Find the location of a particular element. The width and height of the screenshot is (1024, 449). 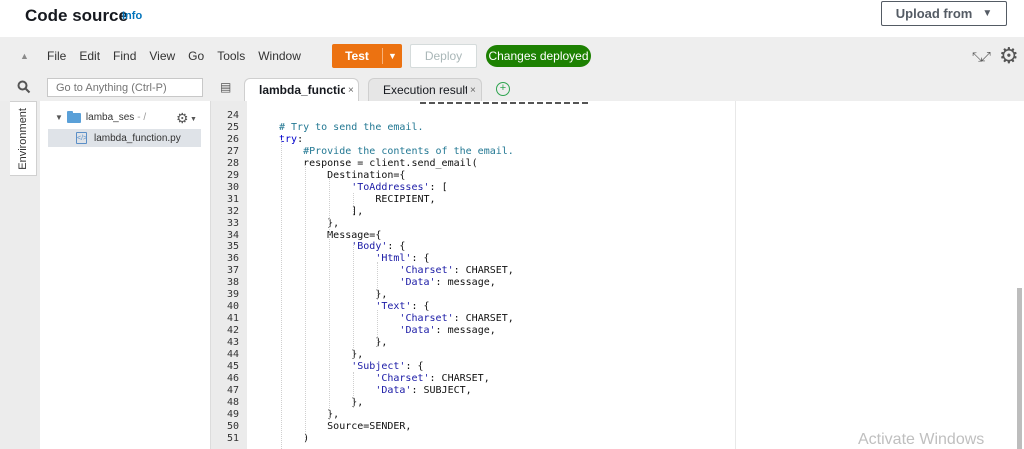

line-number: 49 is located at coordinates (232, 414).